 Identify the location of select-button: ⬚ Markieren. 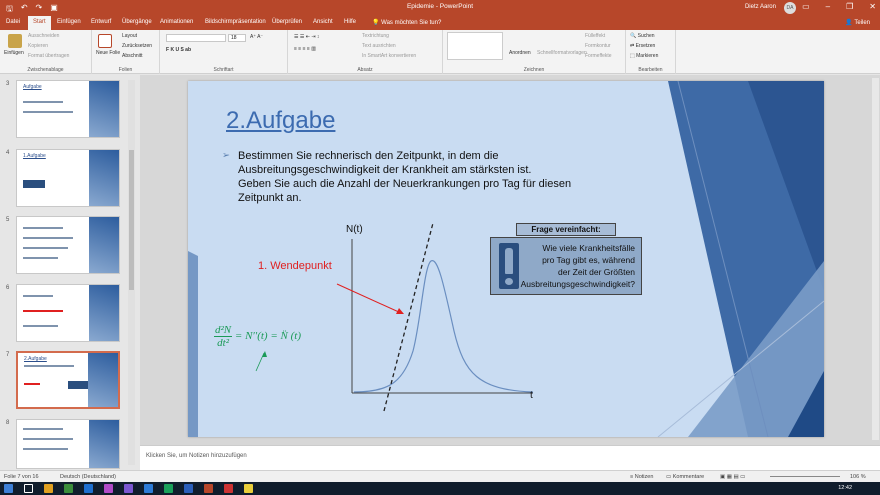
(644, 56).